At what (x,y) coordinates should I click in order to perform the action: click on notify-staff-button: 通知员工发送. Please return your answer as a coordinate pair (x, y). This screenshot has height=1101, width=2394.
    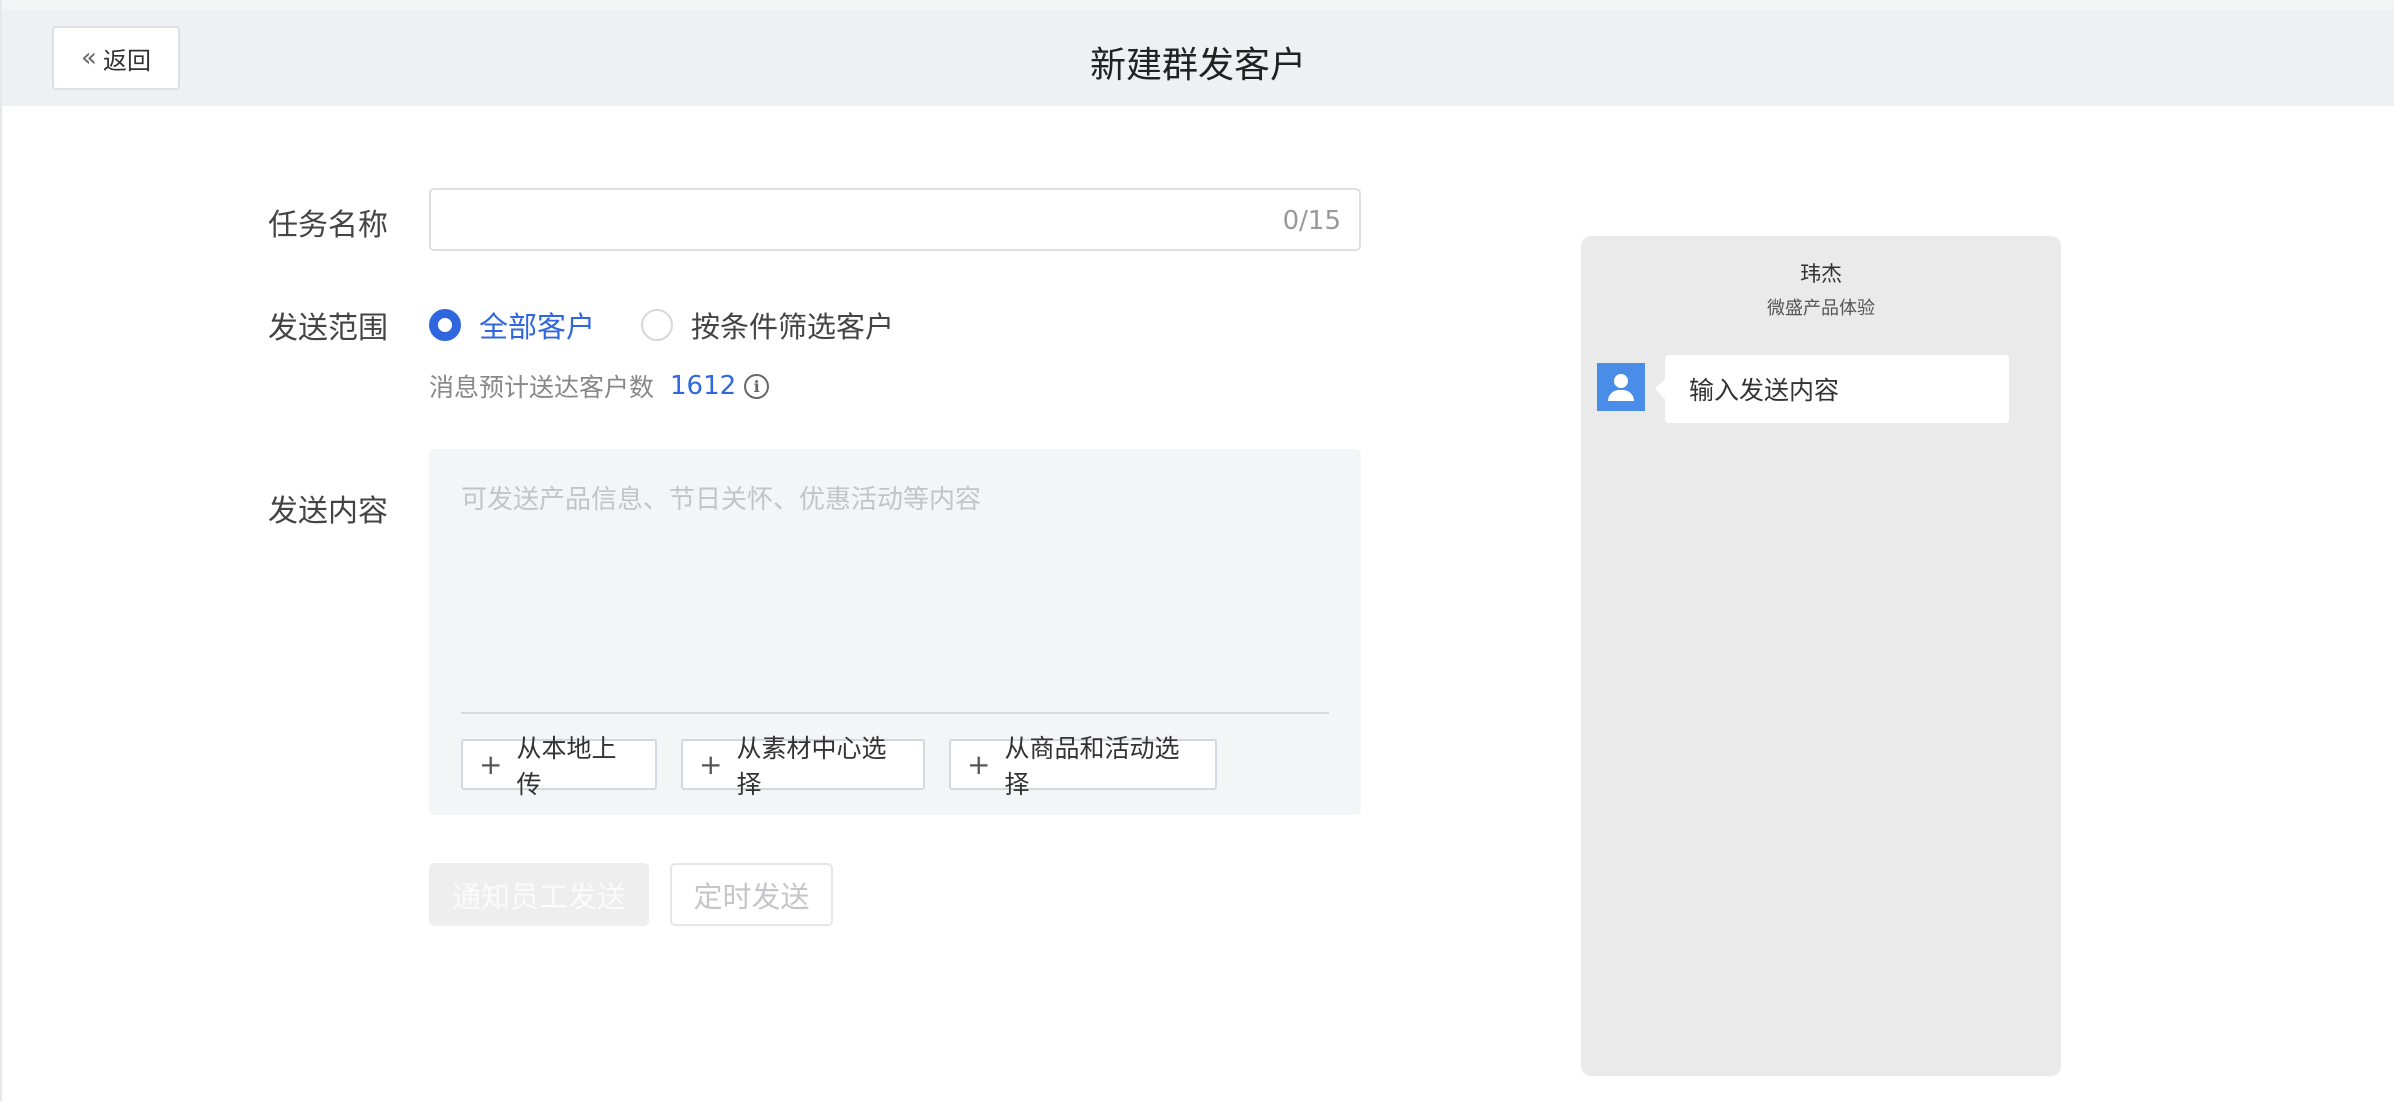
    Looking at the image, I should click on (539, 894).